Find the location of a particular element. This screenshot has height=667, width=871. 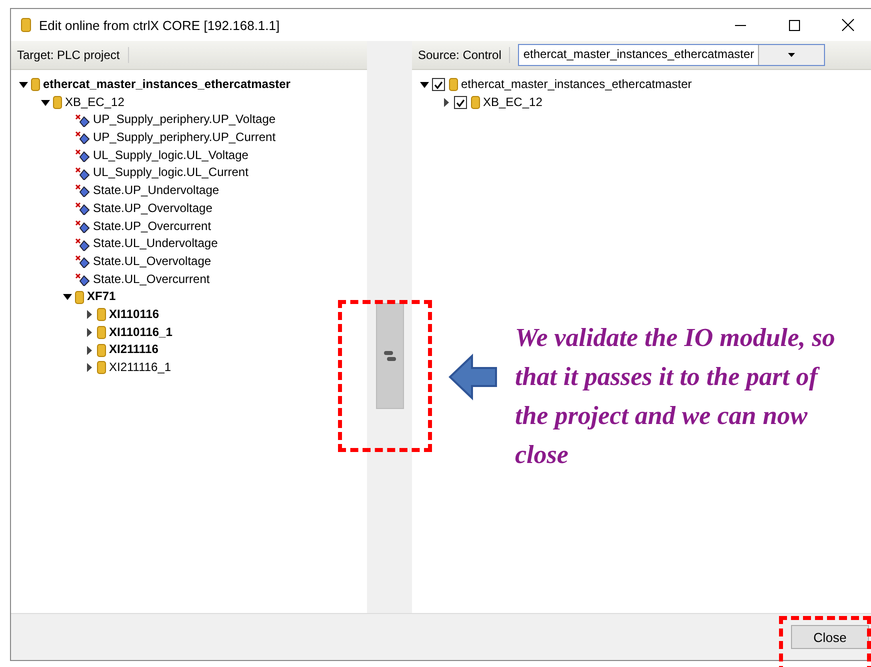

close-button: Close is located at coordinates (830, 637).